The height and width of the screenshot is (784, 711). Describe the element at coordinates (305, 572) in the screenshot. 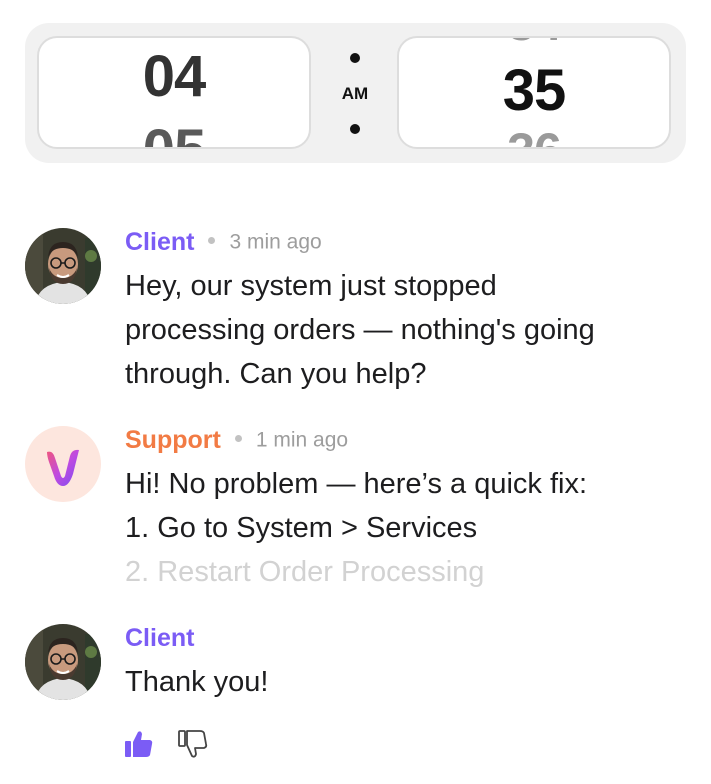

I see `message-line: 2. Restart Order Processing` at that location.